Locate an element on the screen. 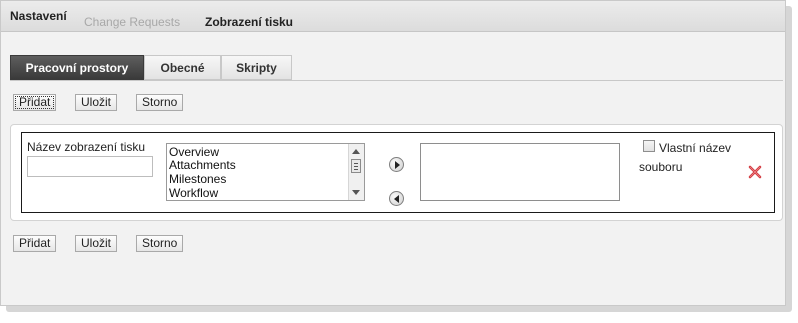 The height and width of the screenshot is (323, 798). move-left-icon is located at coordinates (396, 198).